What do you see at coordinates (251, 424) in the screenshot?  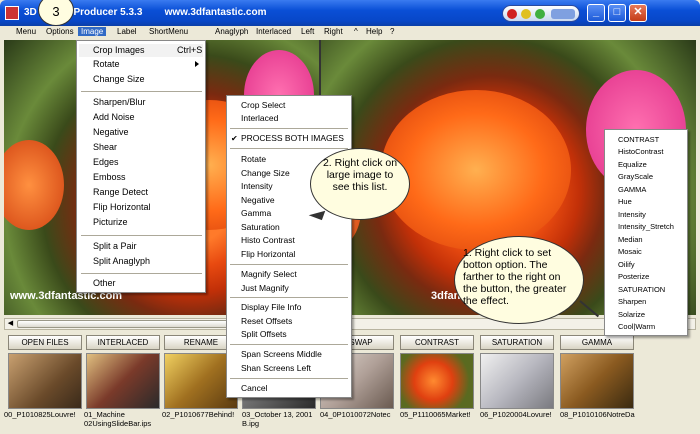 I see `thumbnail-caption-line2: B.ipg` at bounding box center [251, 424].